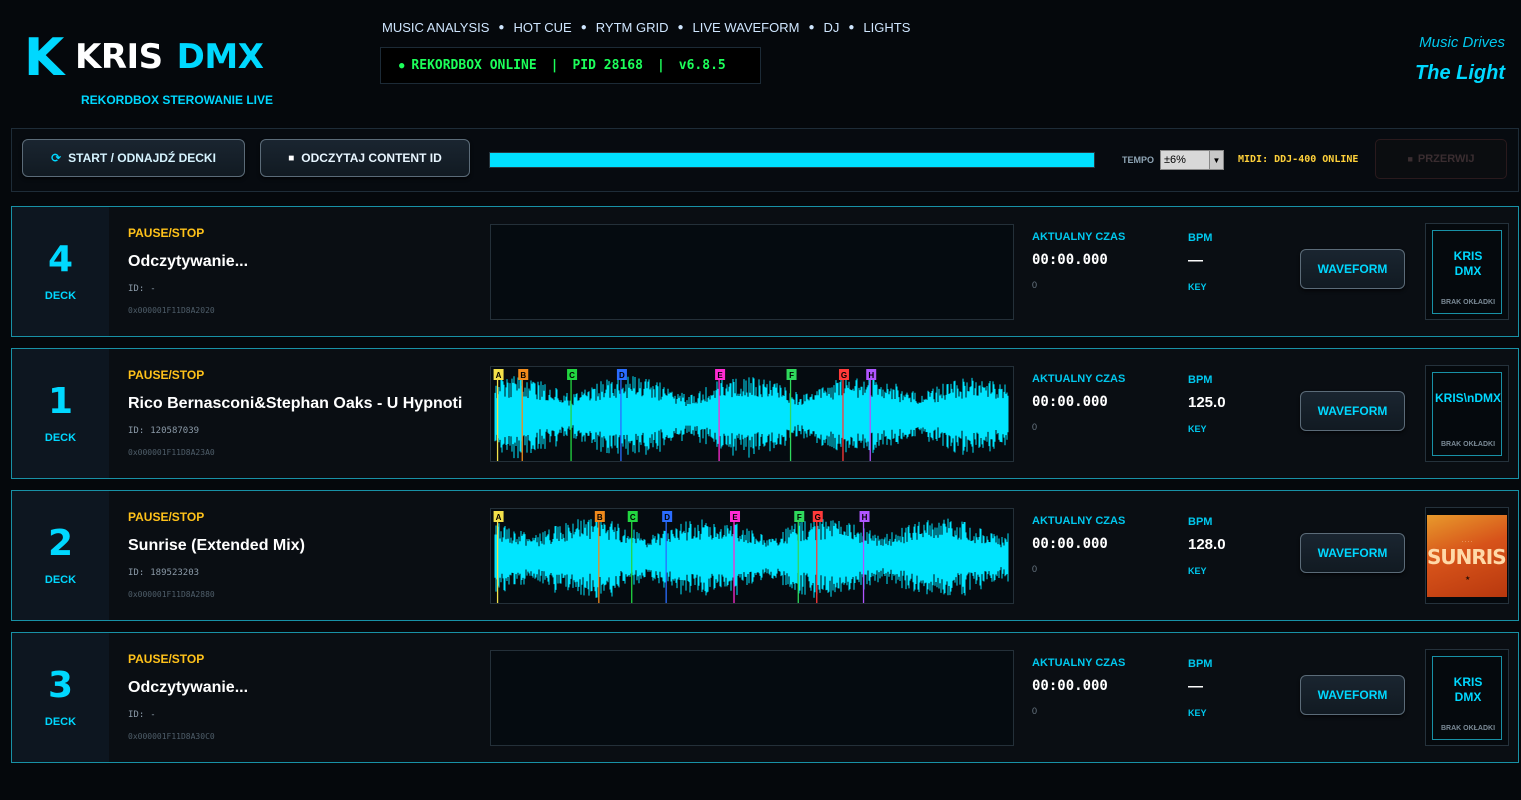  What do you see at coordinates (1298, 159) in the screenshot?
I see `midi-status: MIDI: DDJ-400 ONLINE` at bounding box center [1298, 159].